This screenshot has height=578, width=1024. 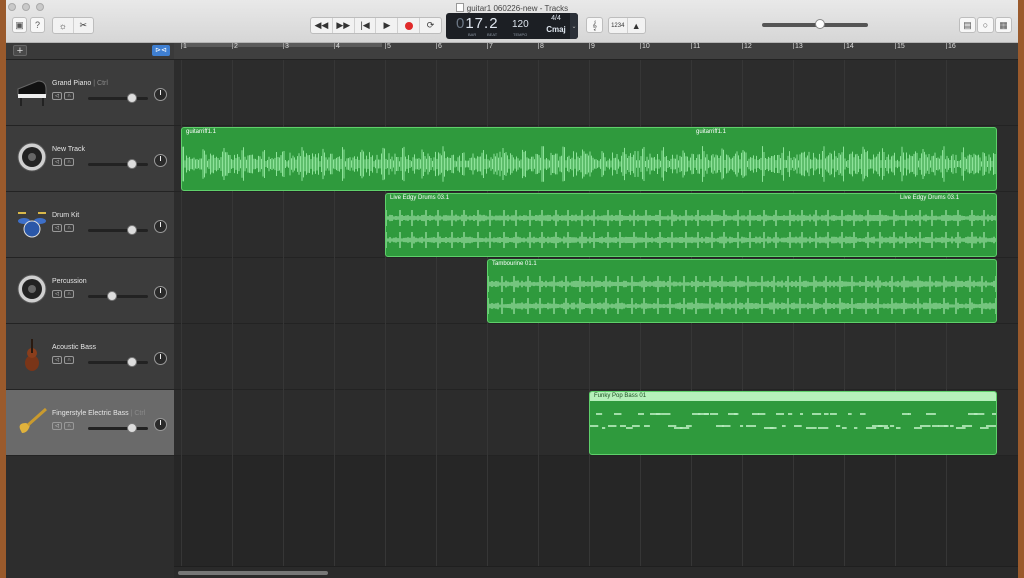 What do you see at coordinates (100, 83) in the screenshot?
I see `track-control-suffix: | Ctrl` at bounding box center [100, 83].